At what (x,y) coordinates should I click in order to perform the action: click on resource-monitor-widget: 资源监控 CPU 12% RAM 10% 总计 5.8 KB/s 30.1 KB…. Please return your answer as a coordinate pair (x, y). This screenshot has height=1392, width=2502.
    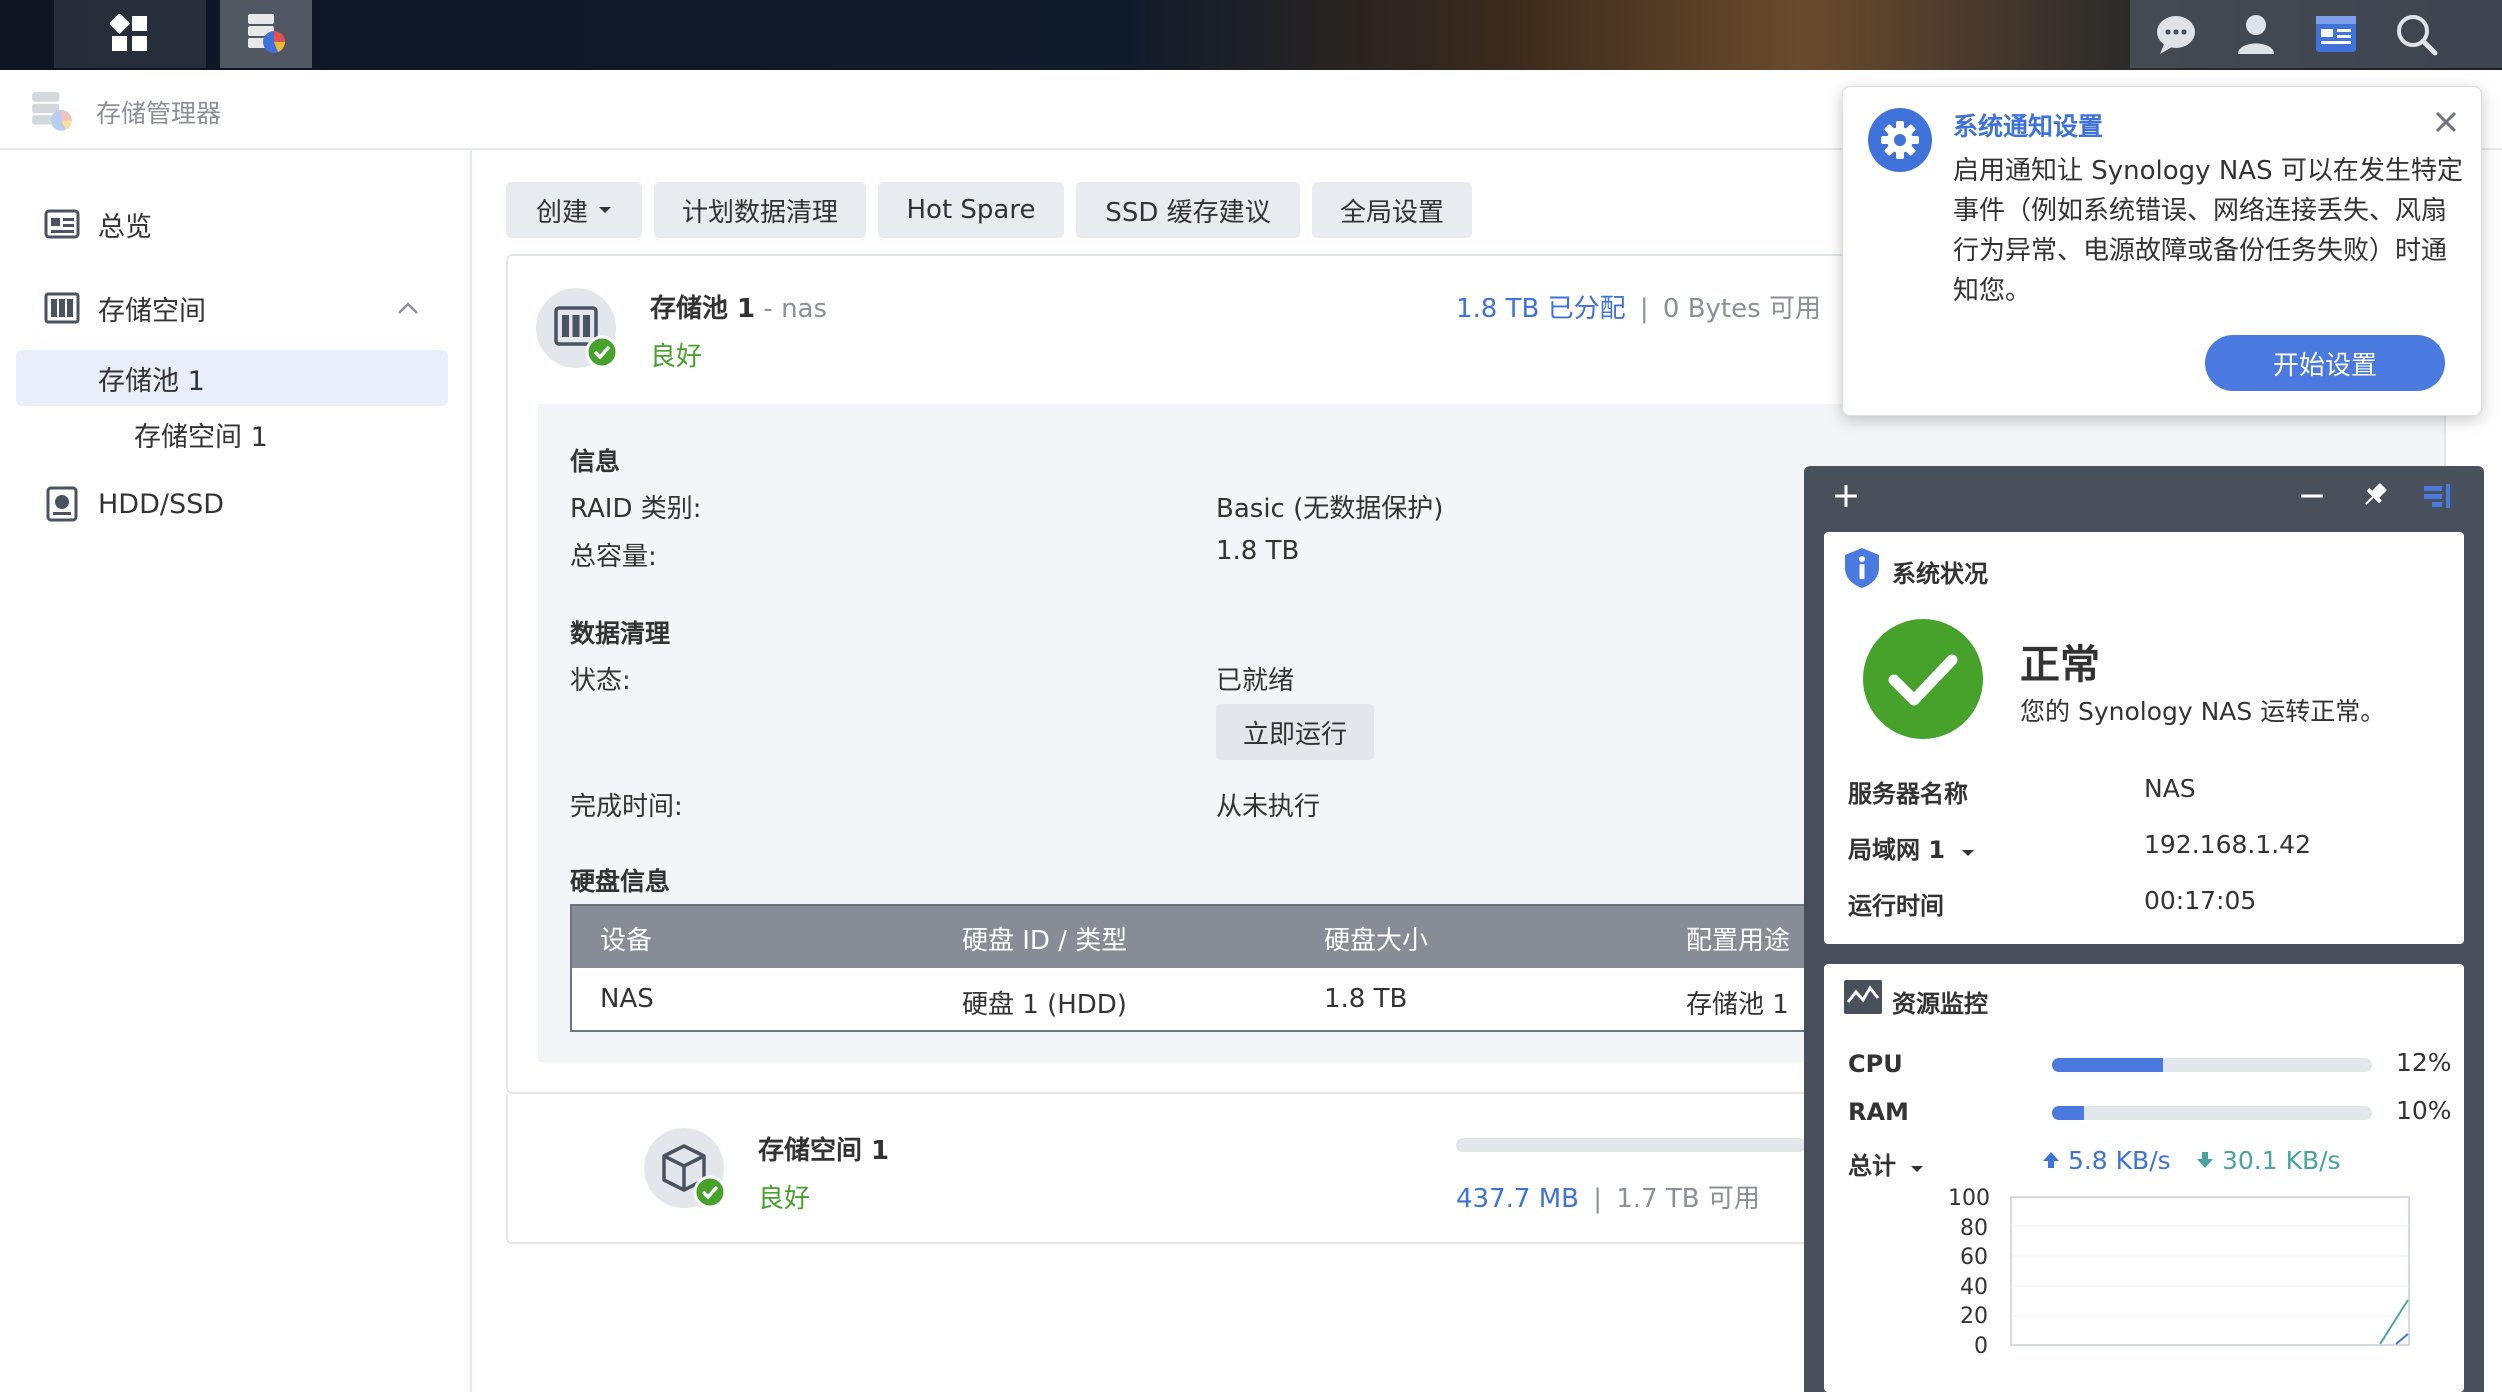
    Looking at the image, I should click on (2144, 1178).